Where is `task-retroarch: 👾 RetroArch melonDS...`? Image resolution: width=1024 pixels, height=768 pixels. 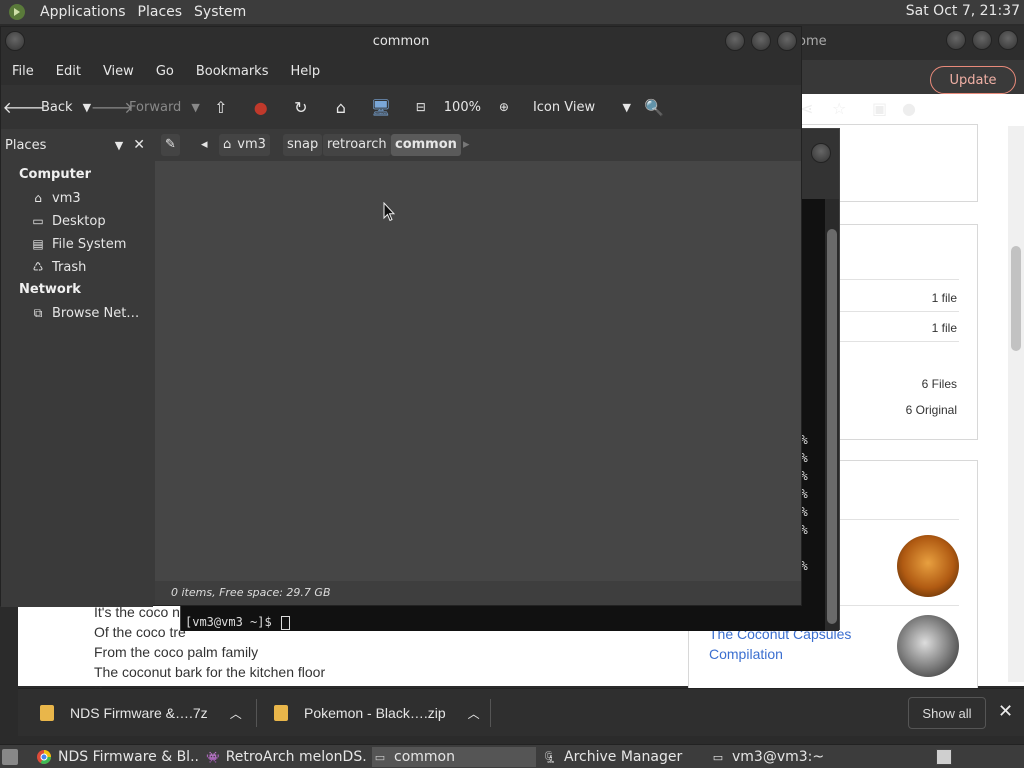 task-retroarch: 👾 RetroArch melonDS... is located at coordinates (287, 757).